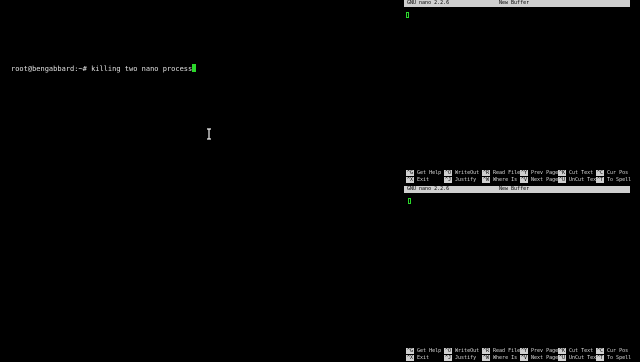 This screenshot has width=640, height=362. I want to click on terminal-cursor, so click(194, 68).